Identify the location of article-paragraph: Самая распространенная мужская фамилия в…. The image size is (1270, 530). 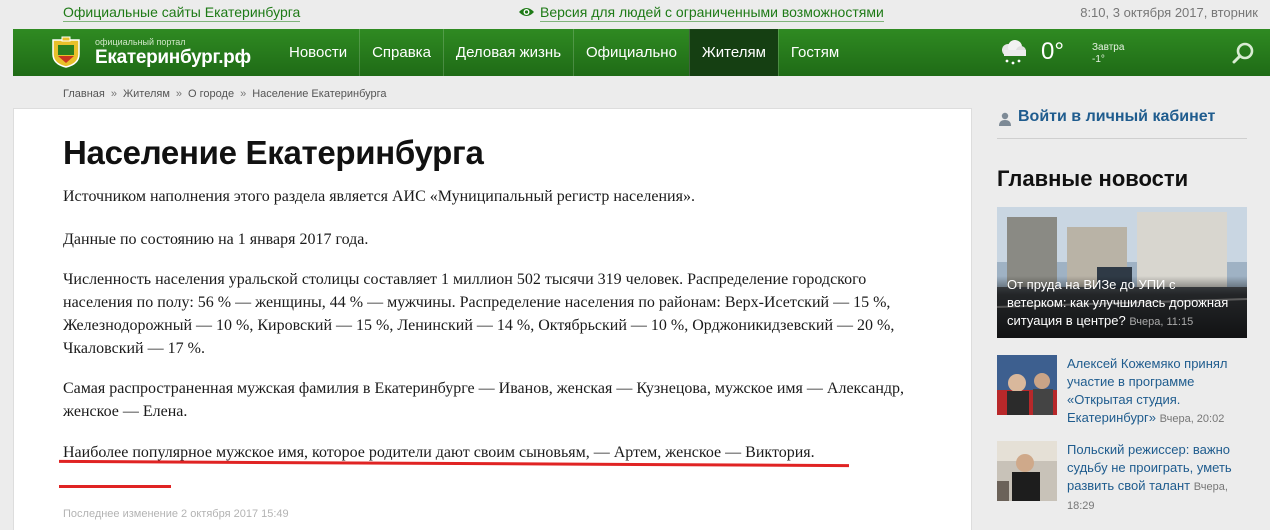
(484, 400).